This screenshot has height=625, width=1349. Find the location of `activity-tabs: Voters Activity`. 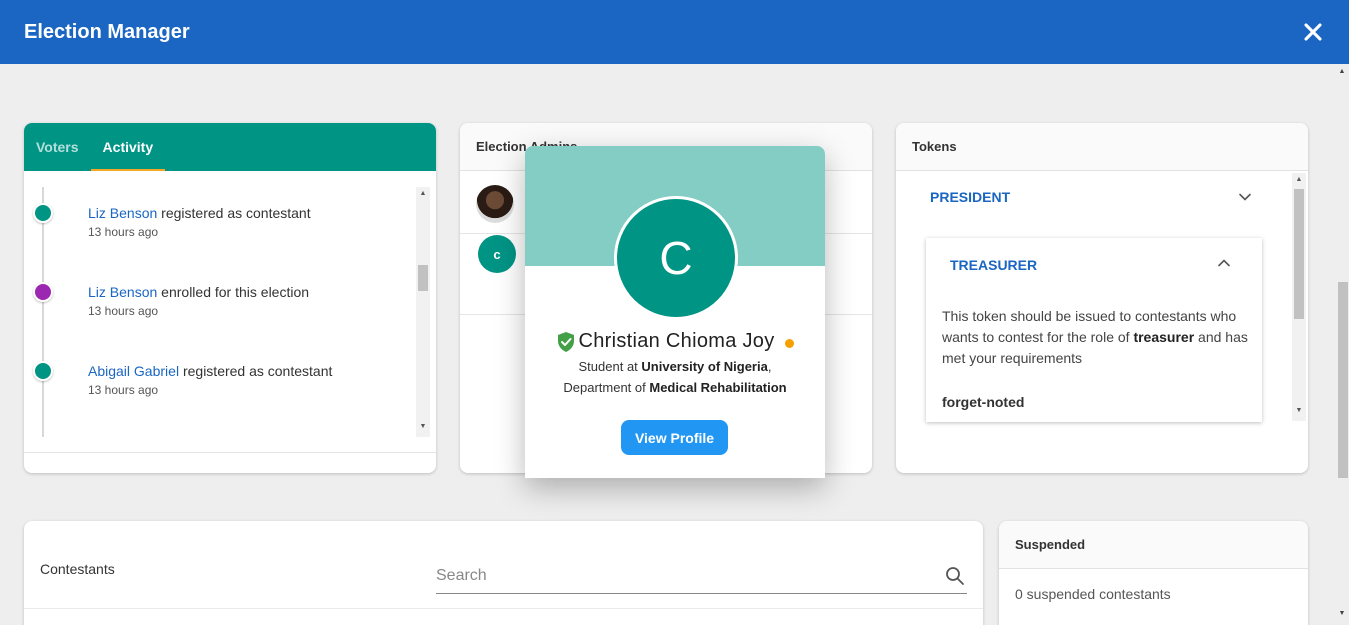

activity-tabs: Voters Activity is located at coordinates (230, 147).